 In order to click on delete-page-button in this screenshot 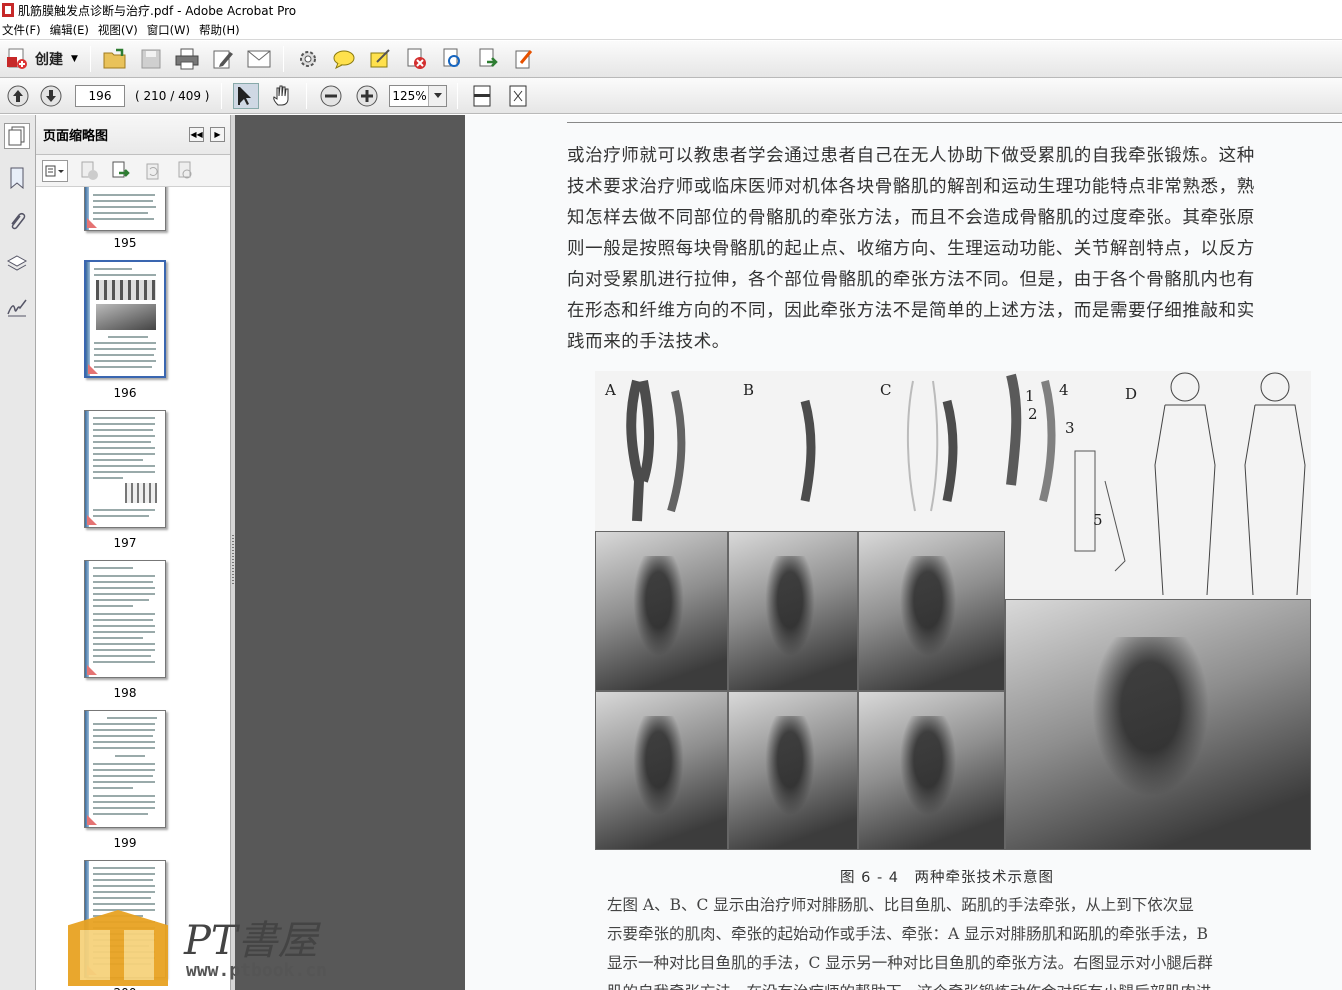, I will do `click(416, 59)`.